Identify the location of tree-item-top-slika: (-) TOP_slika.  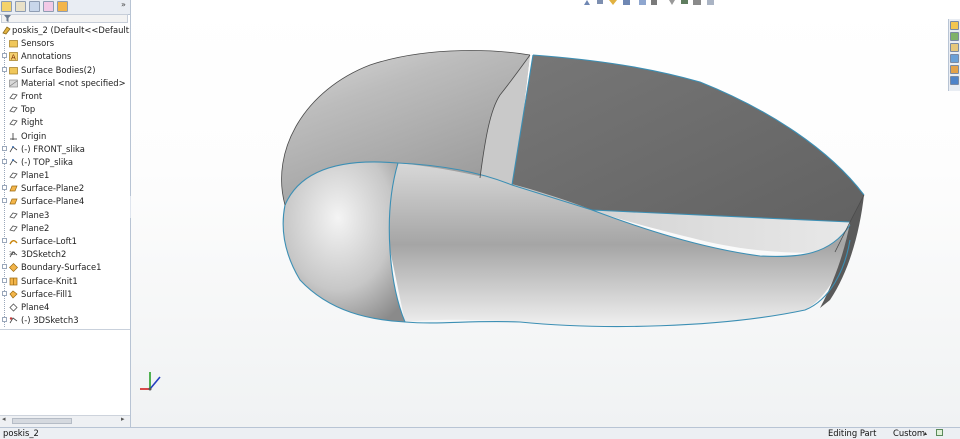
(65, 162).